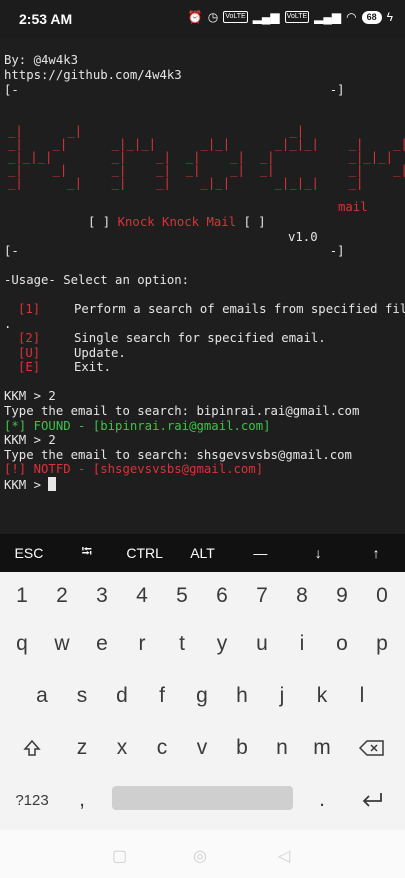  I want to click on key-y: y, so click(222, 644).